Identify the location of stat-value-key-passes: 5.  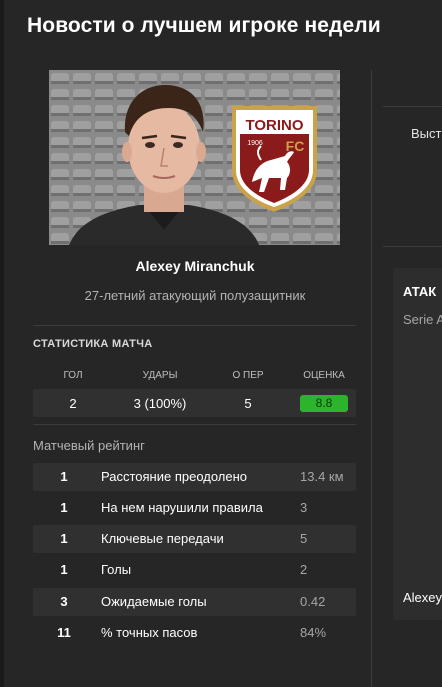
(248, 403).